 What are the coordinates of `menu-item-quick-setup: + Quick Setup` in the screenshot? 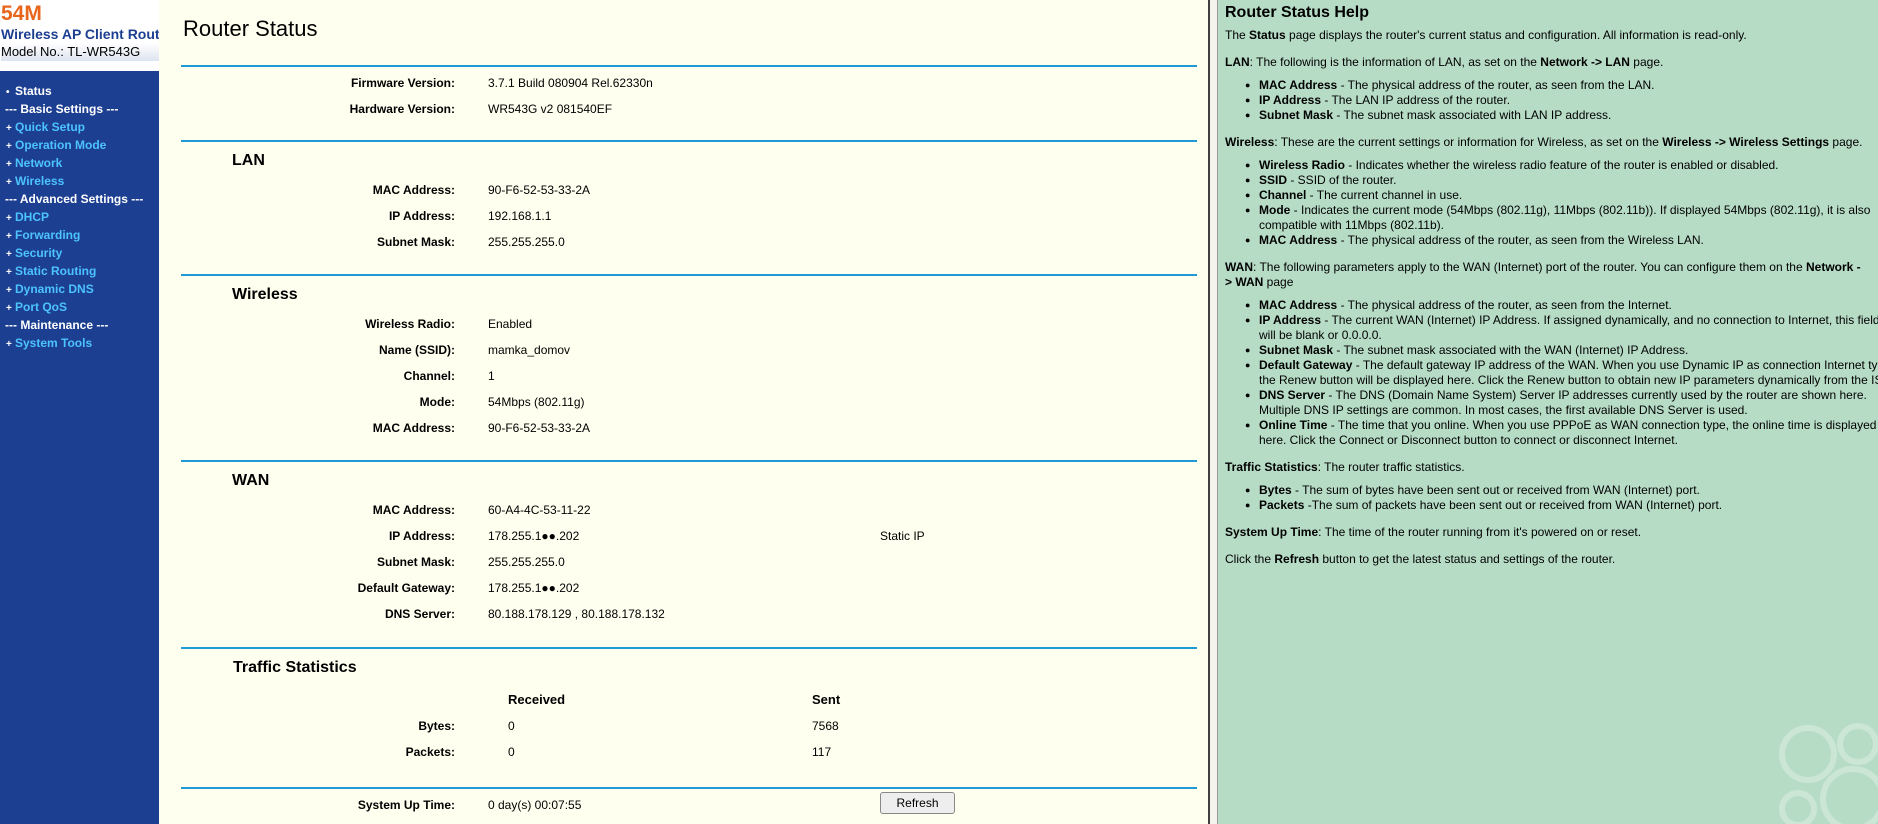 It's located at (79, 127).